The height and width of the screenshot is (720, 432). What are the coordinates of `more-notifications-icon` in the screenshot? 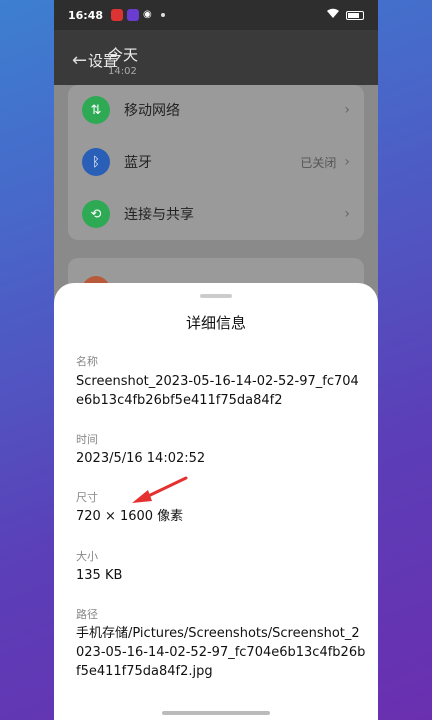 It's located at (163, 15).